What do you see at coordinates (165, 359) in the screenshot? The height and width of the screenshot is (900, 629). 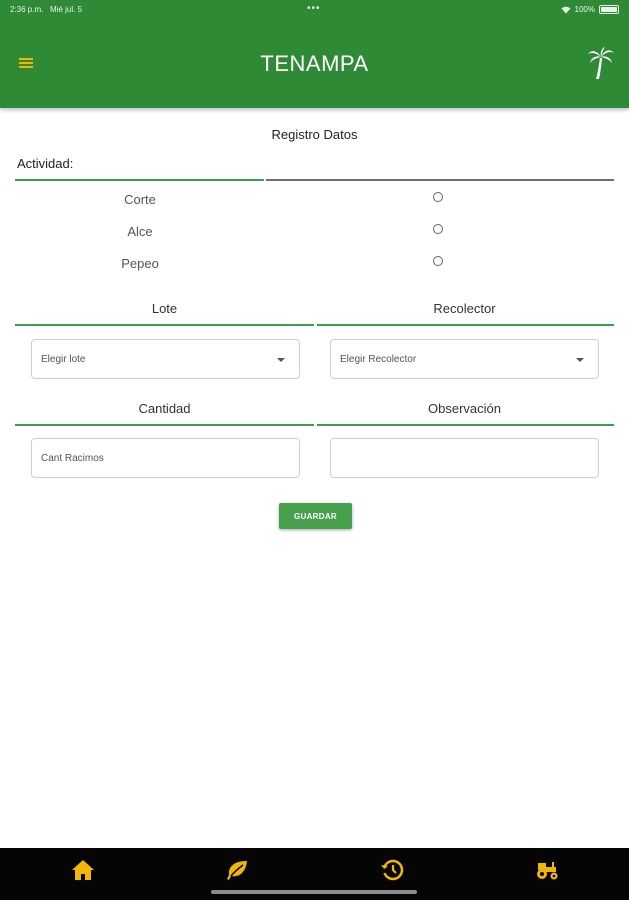 I see `lote-select: Elegir lote` at bounding box center [165, 359].